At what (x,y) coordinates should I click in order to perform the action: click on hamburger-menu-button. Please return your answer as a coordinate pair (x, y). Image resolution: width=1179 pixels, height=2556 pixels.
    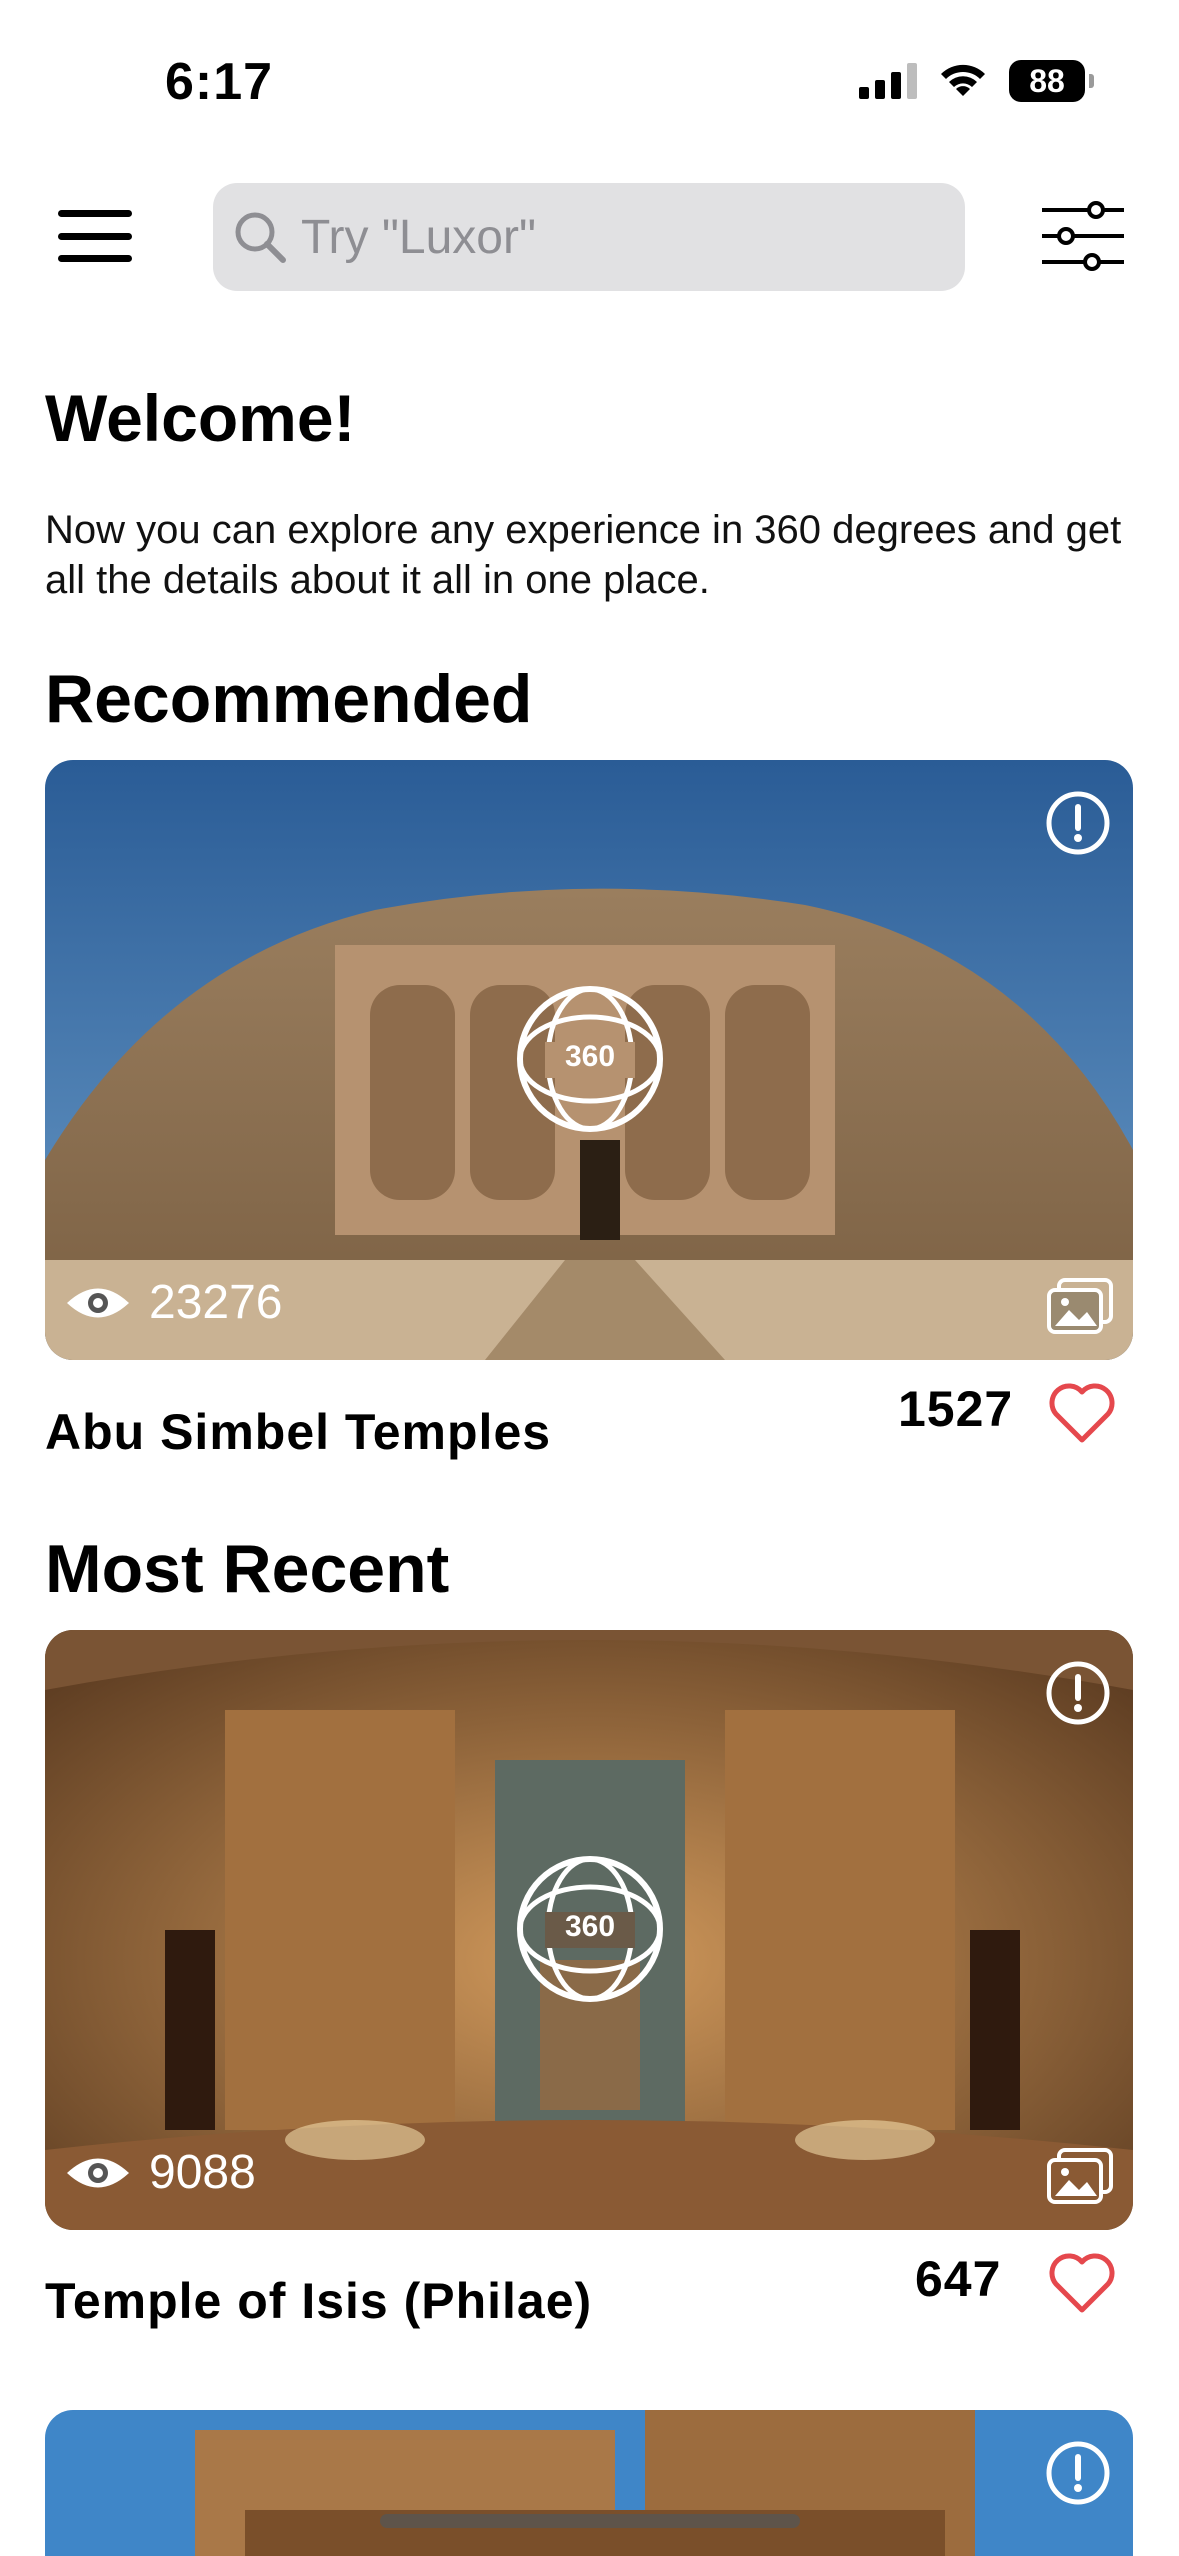
    Looking at the image, I should click on (95, 236).